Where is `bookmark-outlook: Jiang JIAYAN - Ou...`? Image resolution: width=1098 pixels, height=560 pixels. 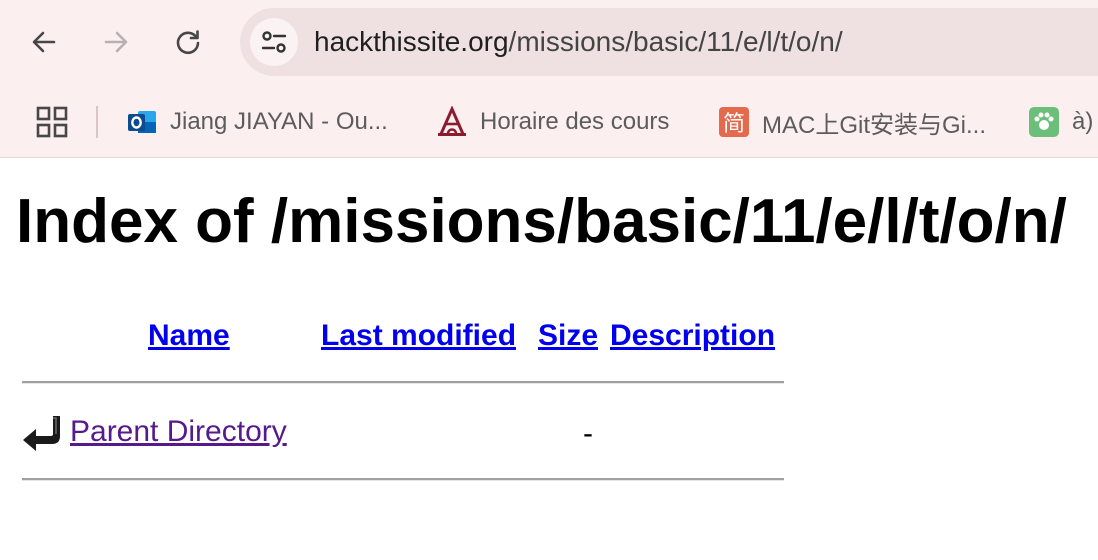 bookmark-outlook: Jiang JIAYAN - Ou... is located at coordinates (257, 122).